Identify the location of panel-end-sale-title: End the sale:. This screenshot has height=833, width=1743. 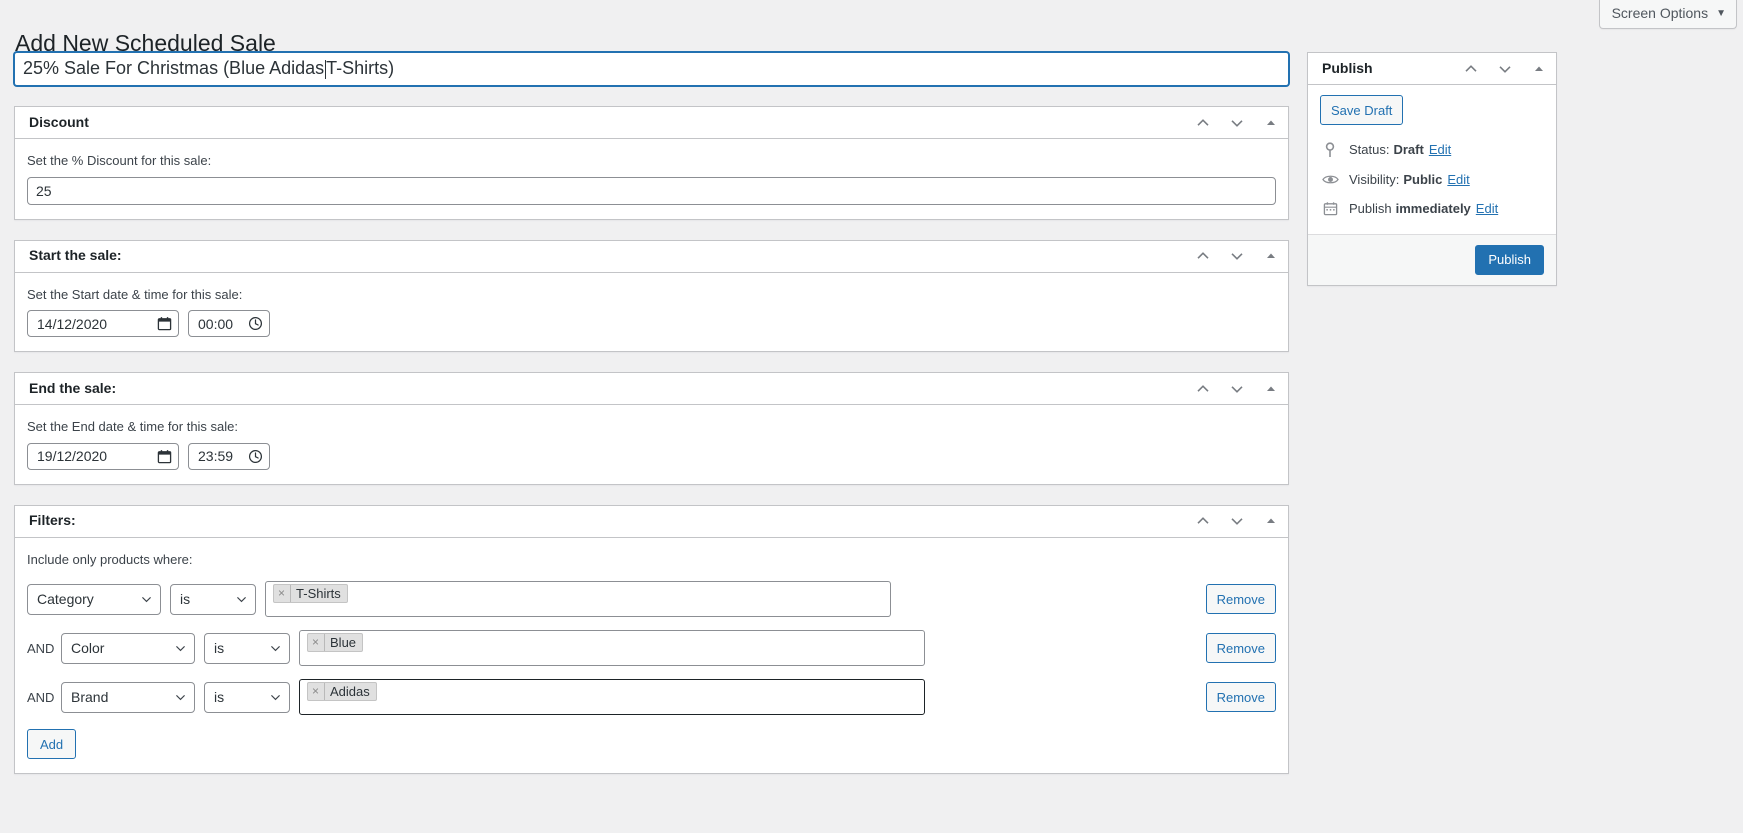
(73, 387).